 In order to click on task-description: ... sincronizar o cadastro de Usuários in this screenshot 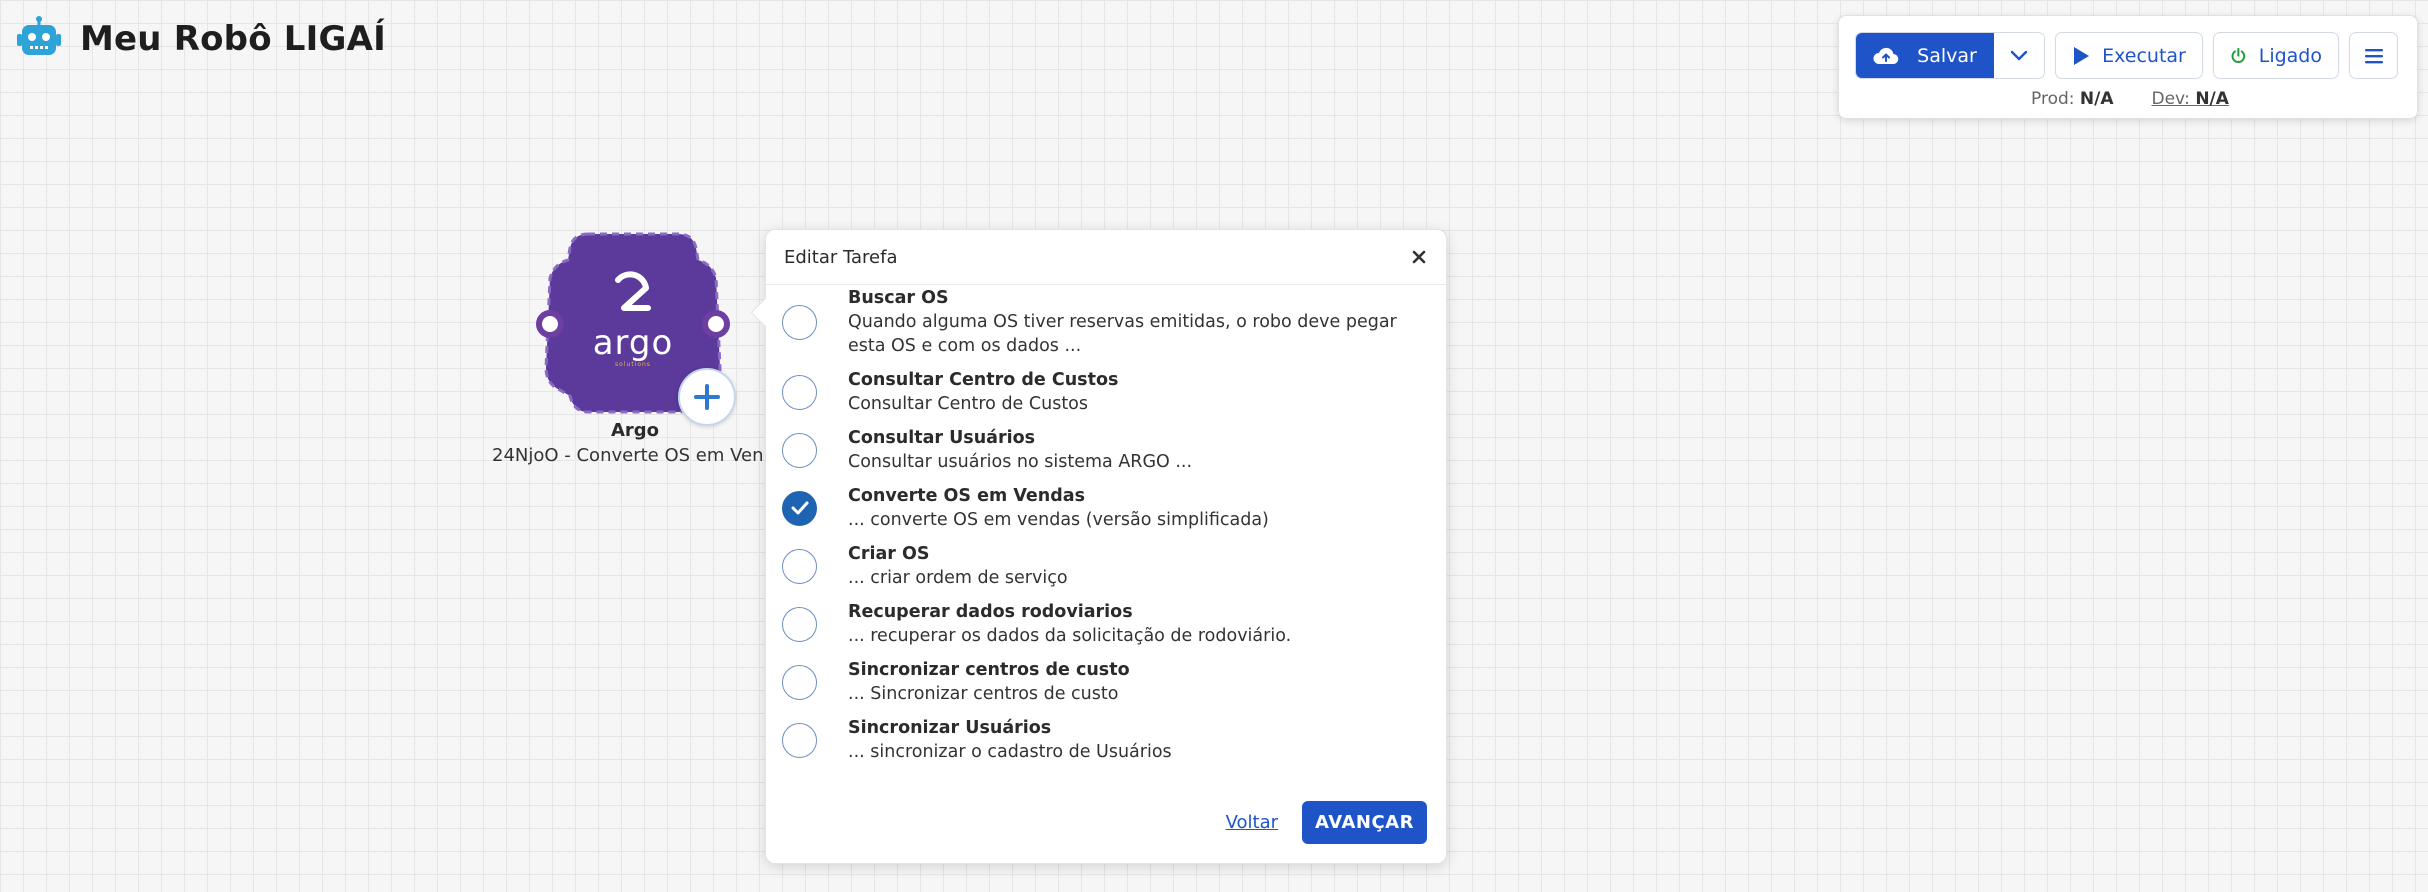, I will do `click(1010, 752)`.